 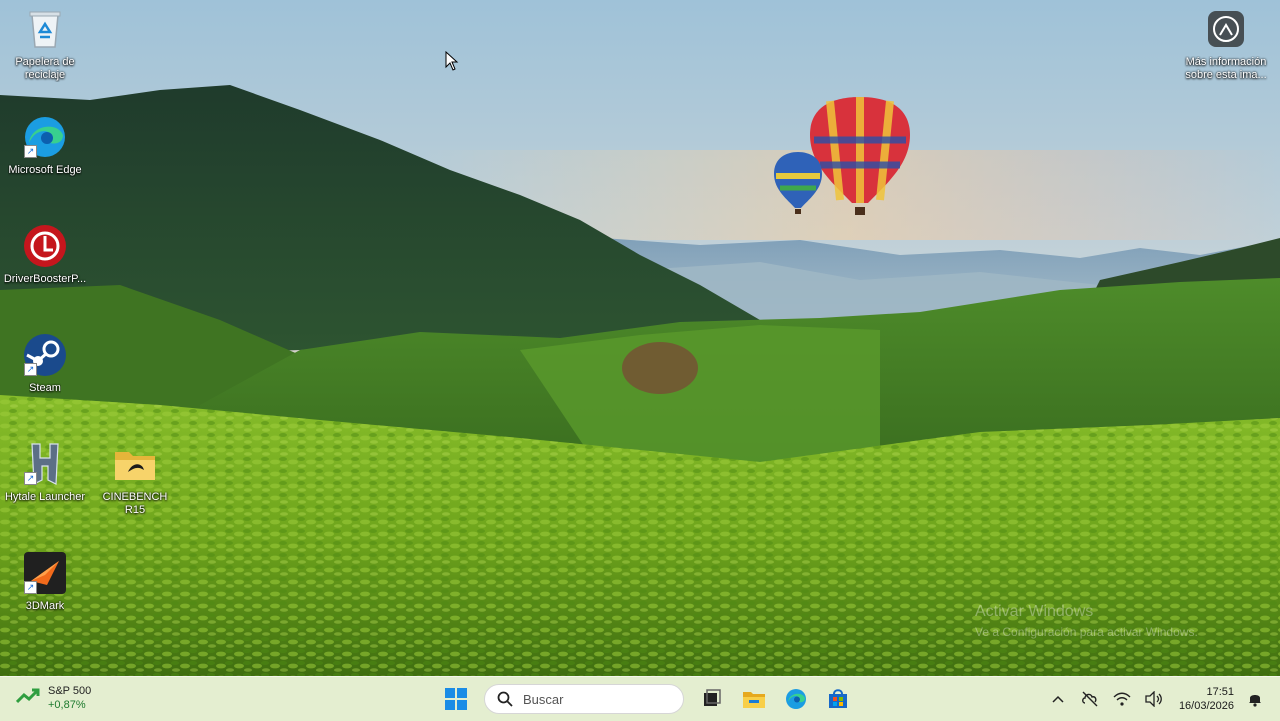 What do you see at coordinates (45, 388) in the screenshot?
I see `desktop-icon-label: Steam` at bounding box center [45, 388].